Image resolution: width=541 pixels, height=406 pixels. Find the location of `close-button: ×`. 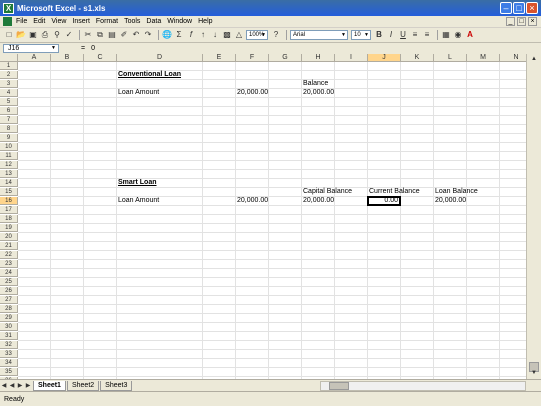

close-button: × is located at coordinates (532, 8).